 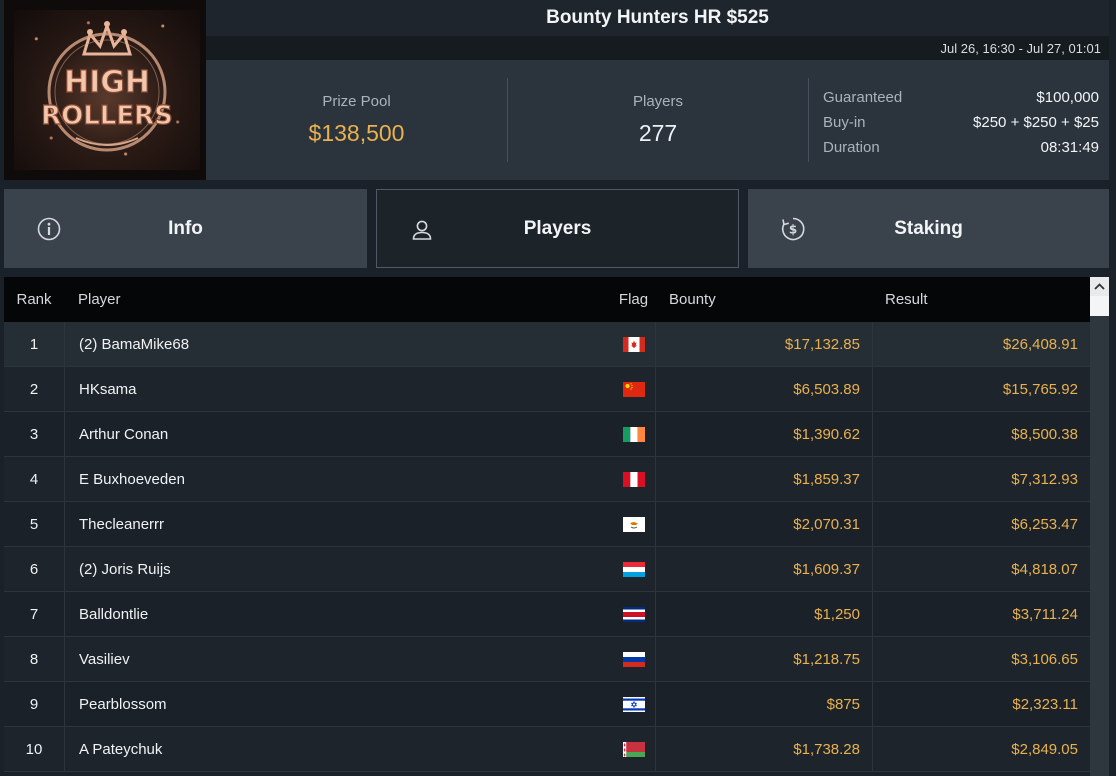 What do you see at coordinates (1099, 546) in the screenshot?
I see `scroll-track` at bounding box center [1099, 546].